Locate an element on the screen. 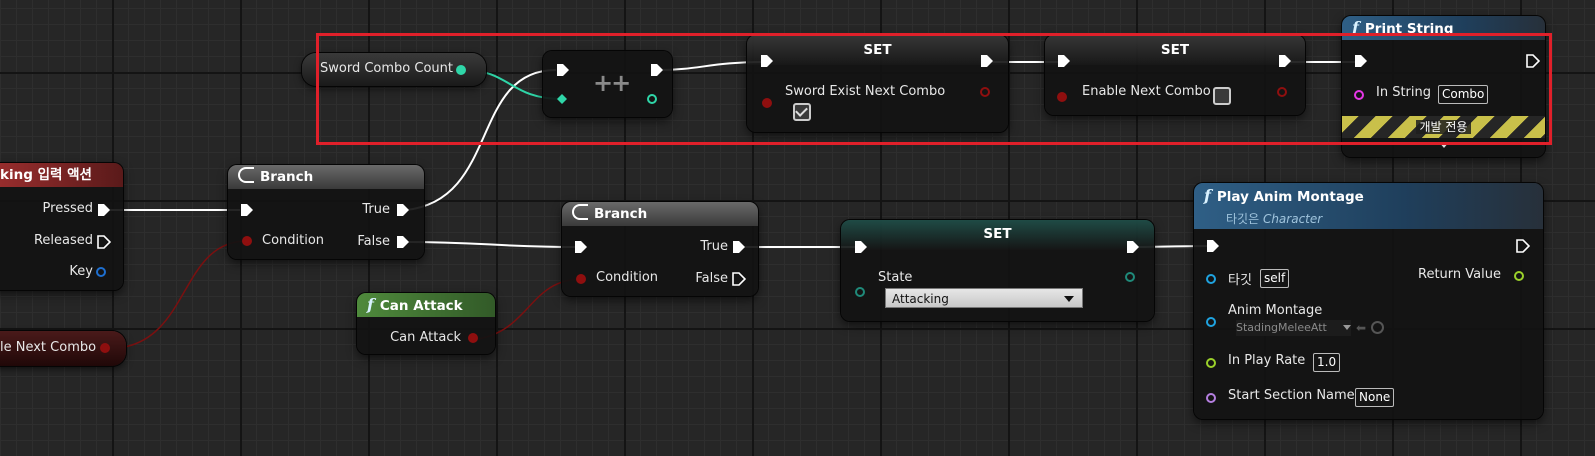 This screenshot has width=1595, height=456. anim-montage-asset-dropdown: StadingMeleeAtt is located at coordinates (1293, 328).